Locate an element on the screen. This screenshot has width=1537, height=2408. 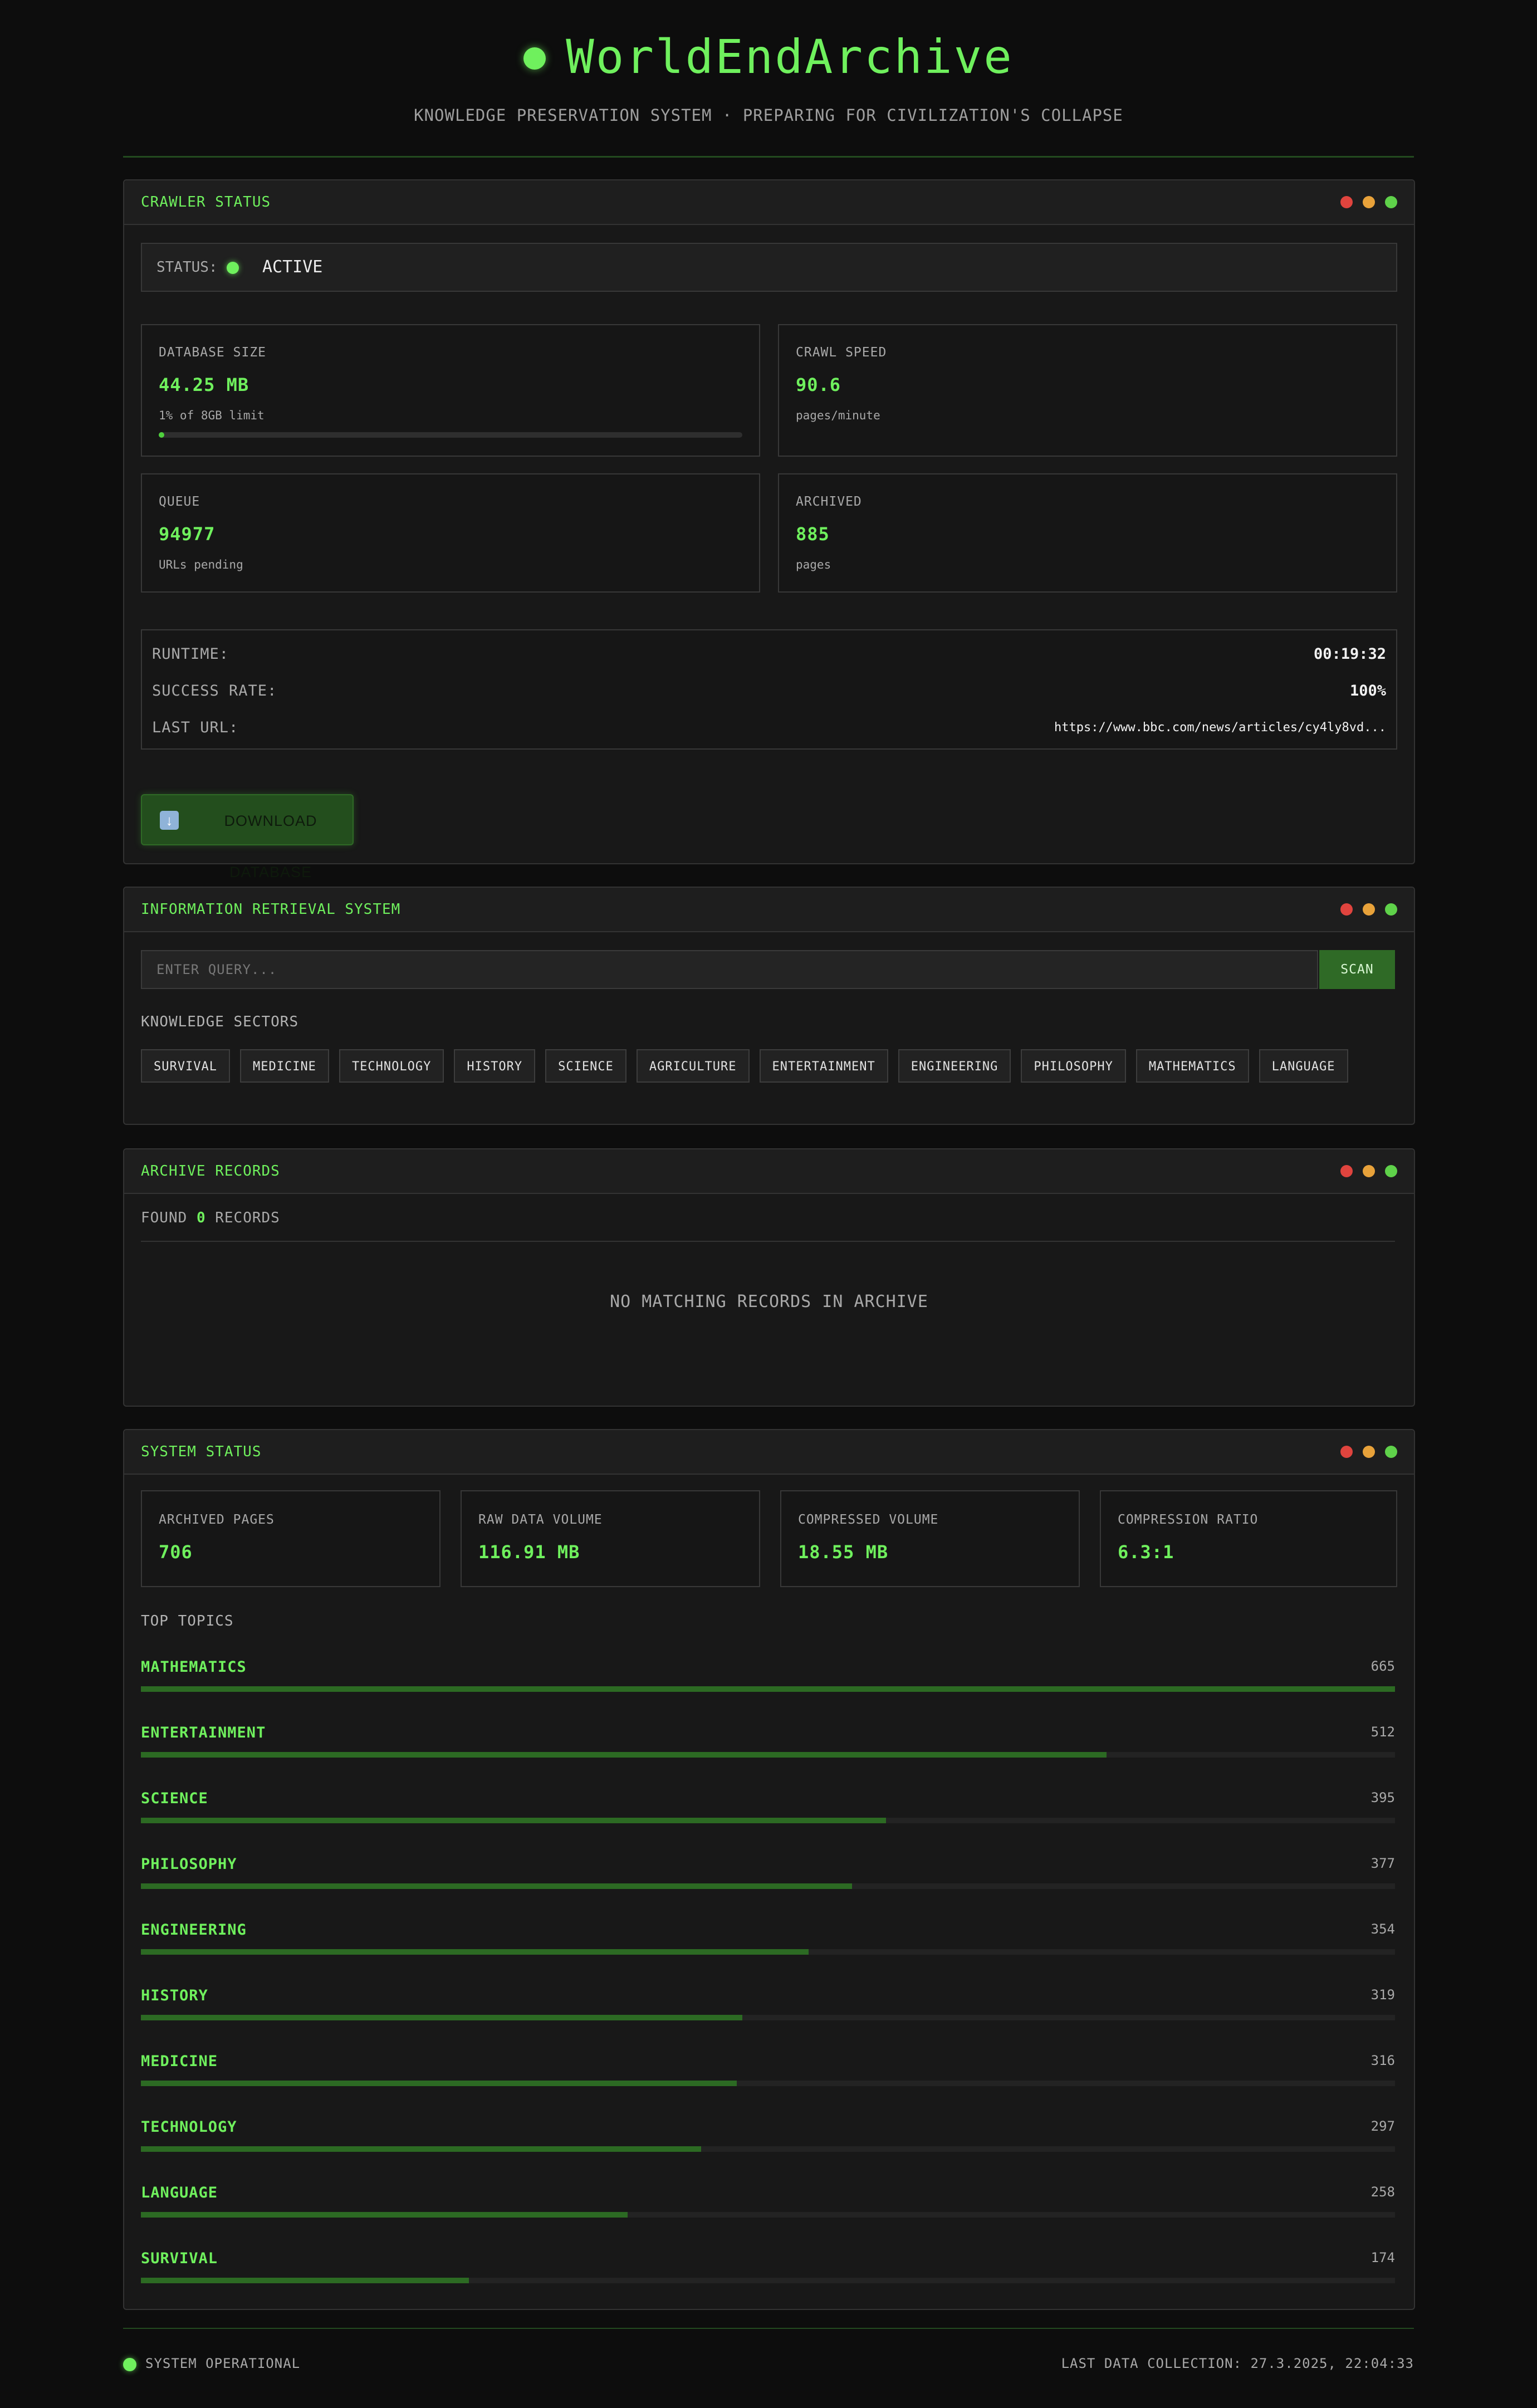
panel-header: CRAWLER STATUS is located at coordinates (769, 202).